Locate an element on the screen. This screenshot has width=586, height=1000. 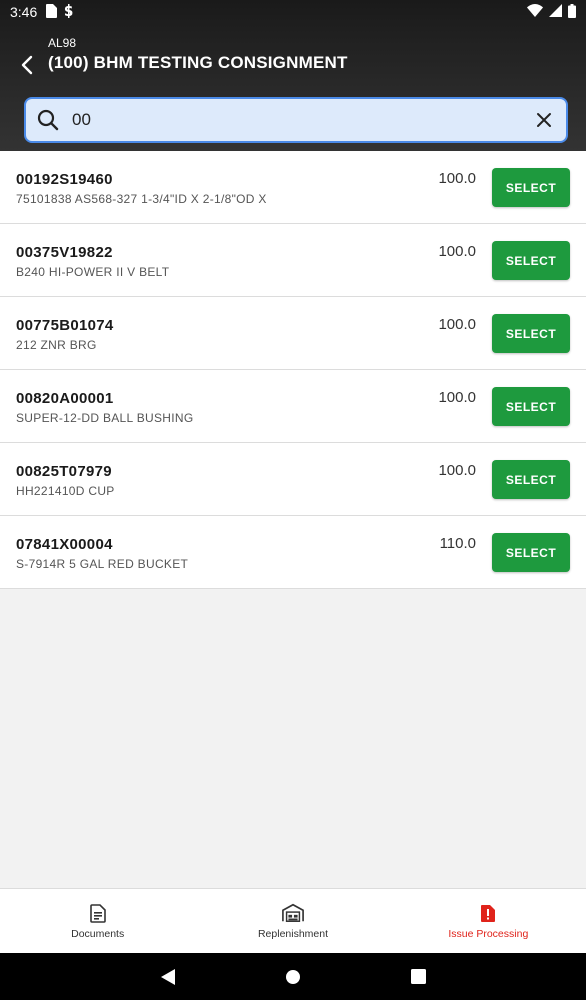
system-home-button is located at coordinates (293, 977).